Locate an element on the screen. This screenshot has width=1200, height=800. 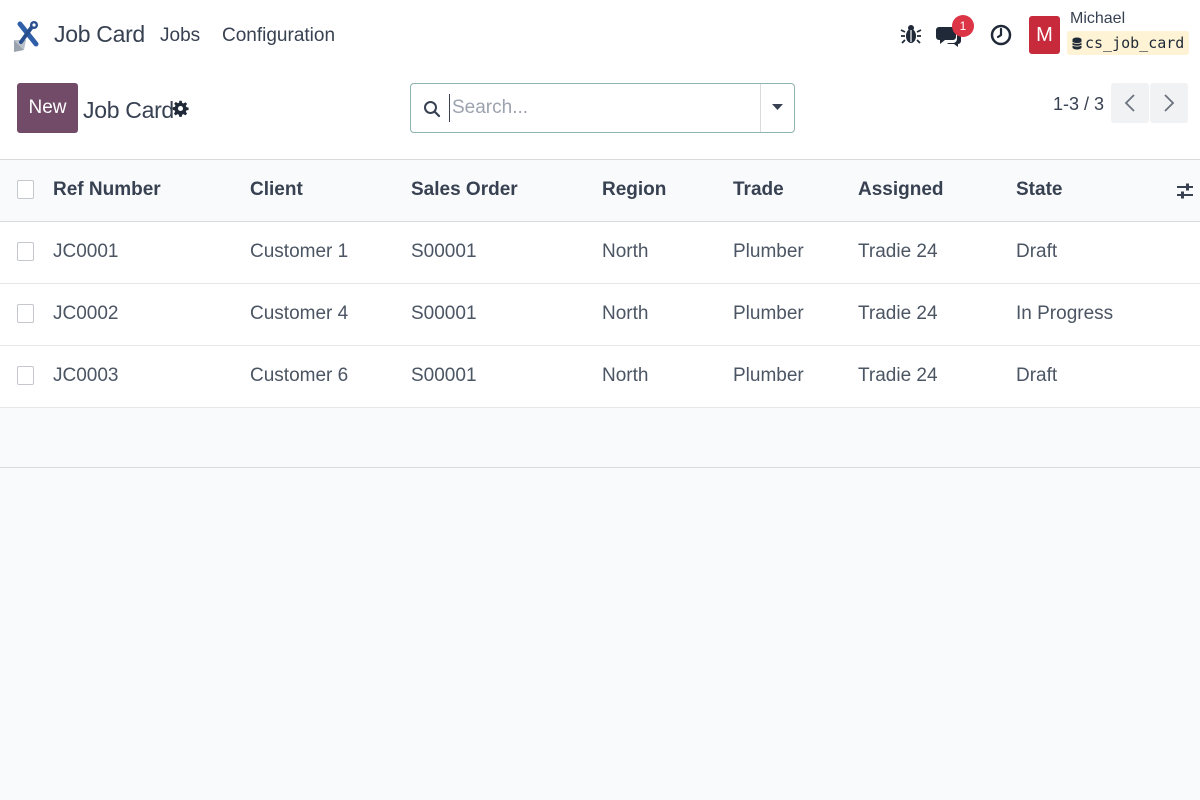
column-header-state: State is located at coordinates (1039, 190).